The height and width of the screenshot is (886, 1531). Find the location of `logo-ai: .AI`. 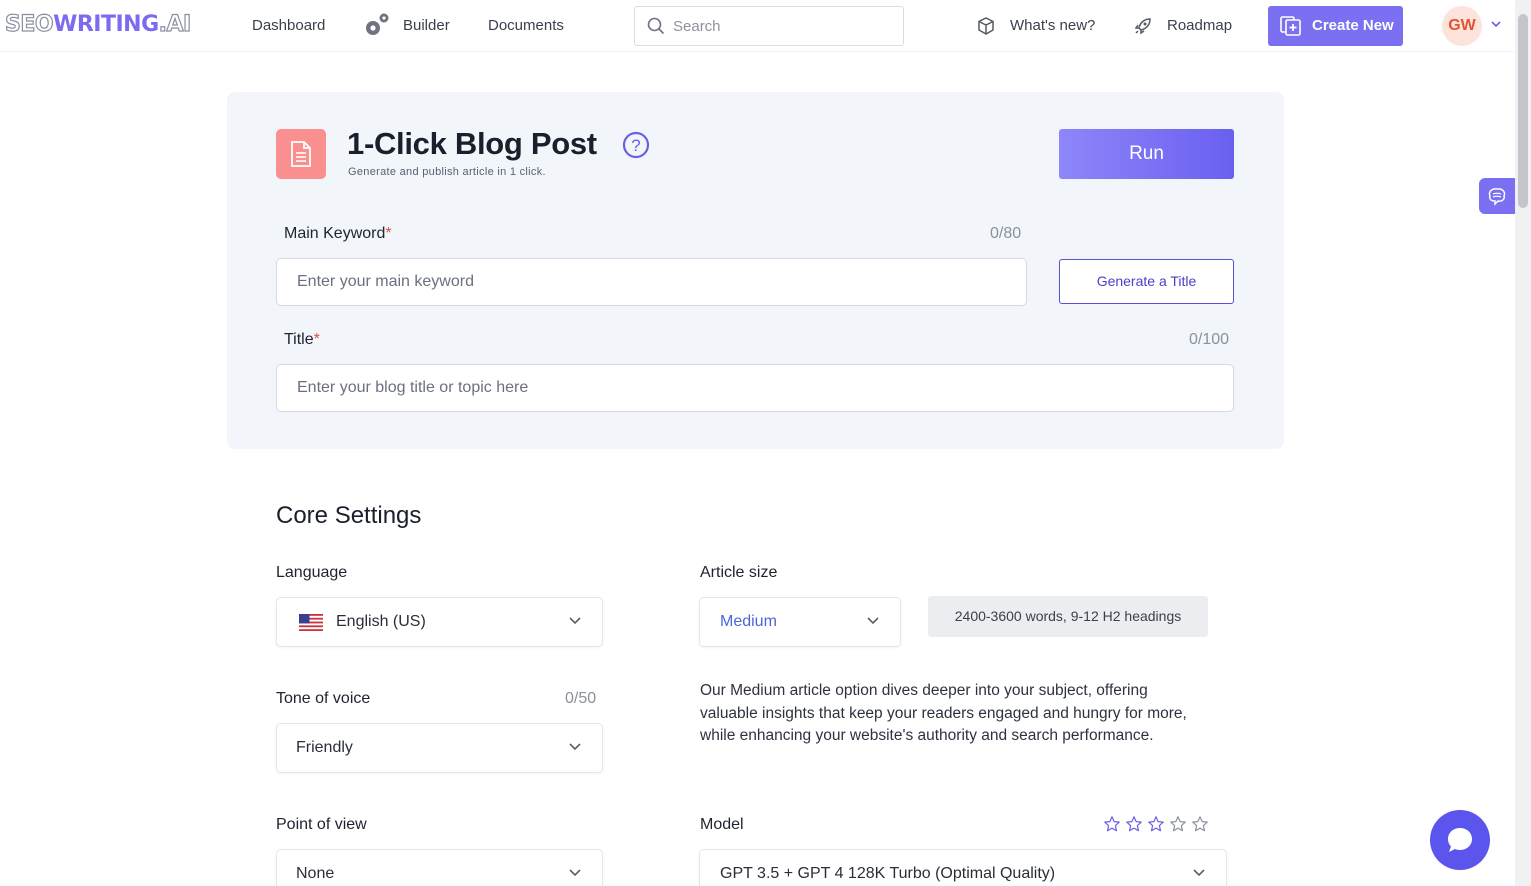

logo-ai: .AI is located at coordinates (175, 24).